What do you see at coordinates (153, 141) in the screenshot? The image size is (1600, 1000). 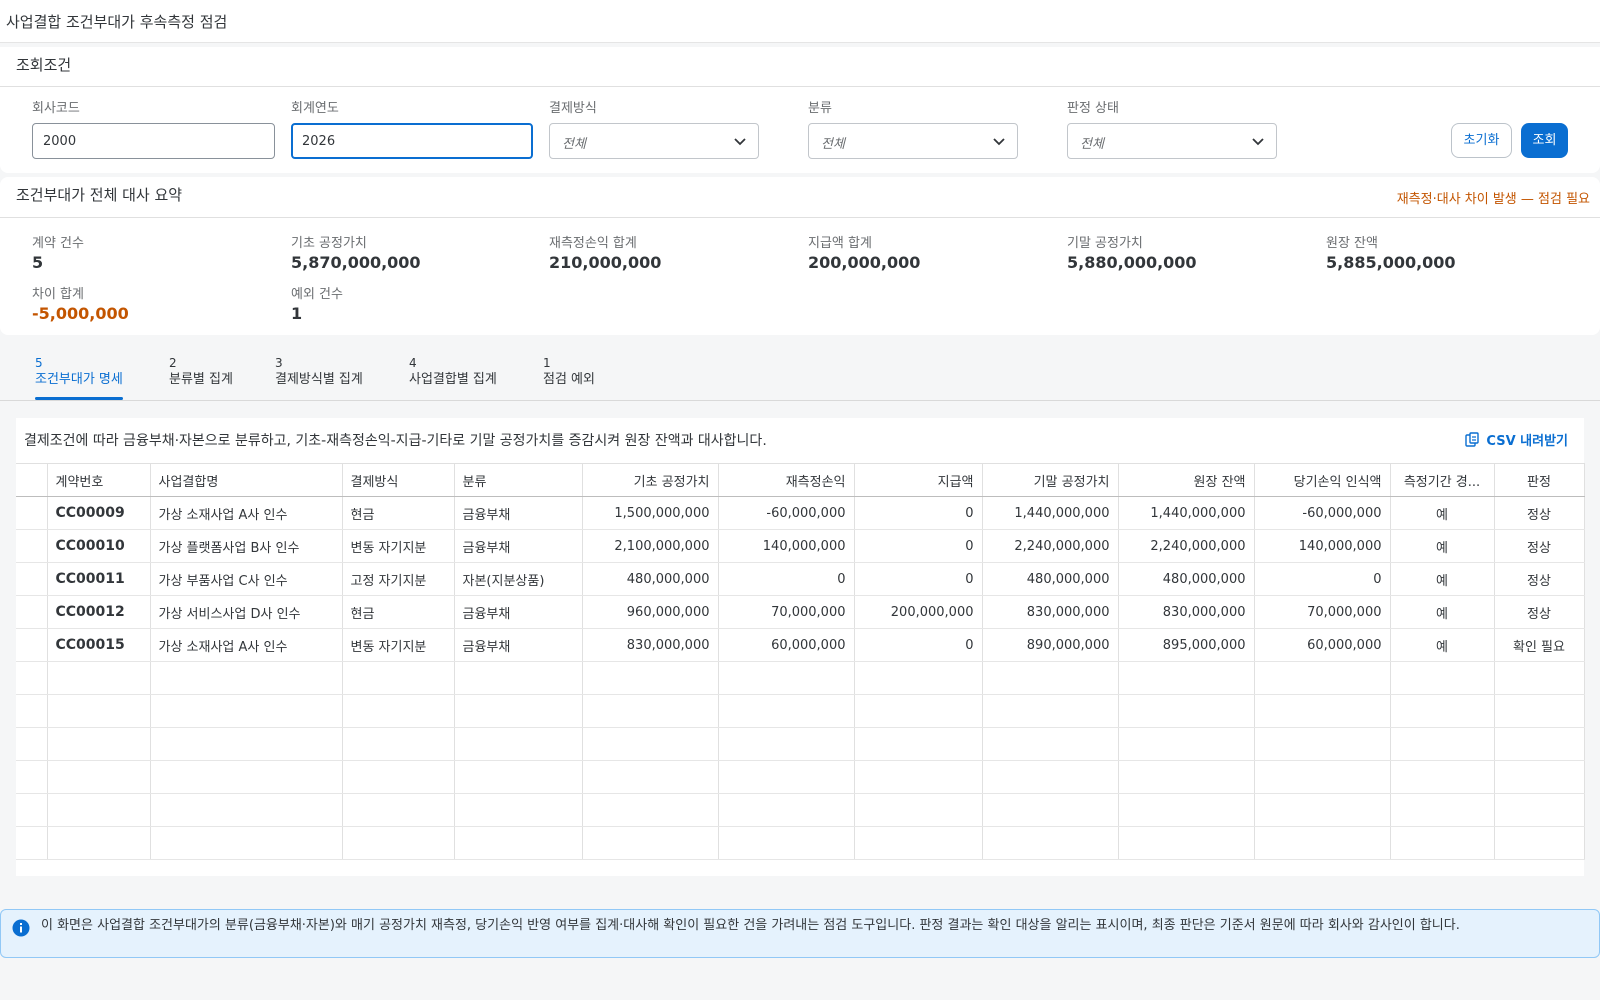 I see `company-code-input` at bounding box center [153, 141].